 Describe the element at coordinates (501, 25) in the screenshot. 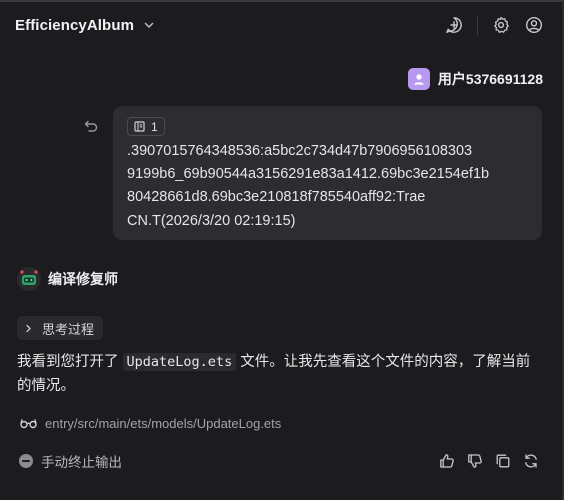

I see `settings-icon` at that location.